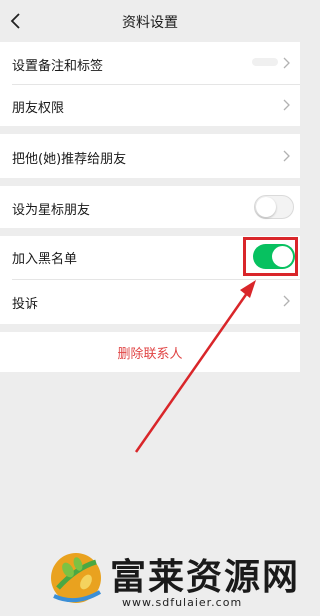 The image size is (320, 616). What do you see at coordinates (182, 602) in the screenshot?
I see `watermark-url: www.sdfulaier.com` at bounding box center [182, 602].